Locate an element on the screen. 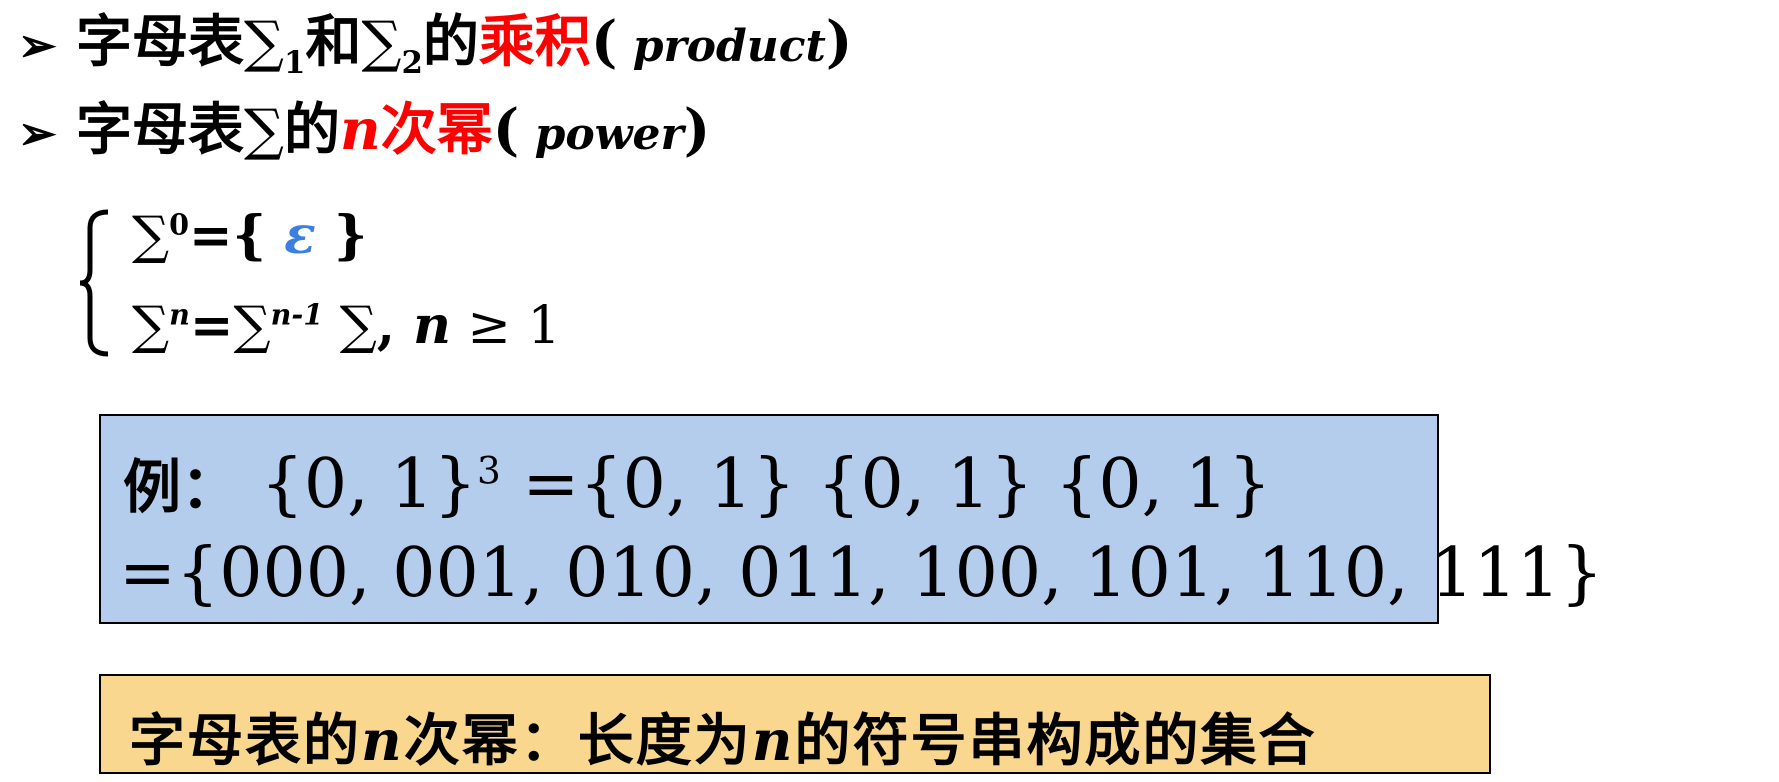  comma: , is located at coordinates (395, 325).